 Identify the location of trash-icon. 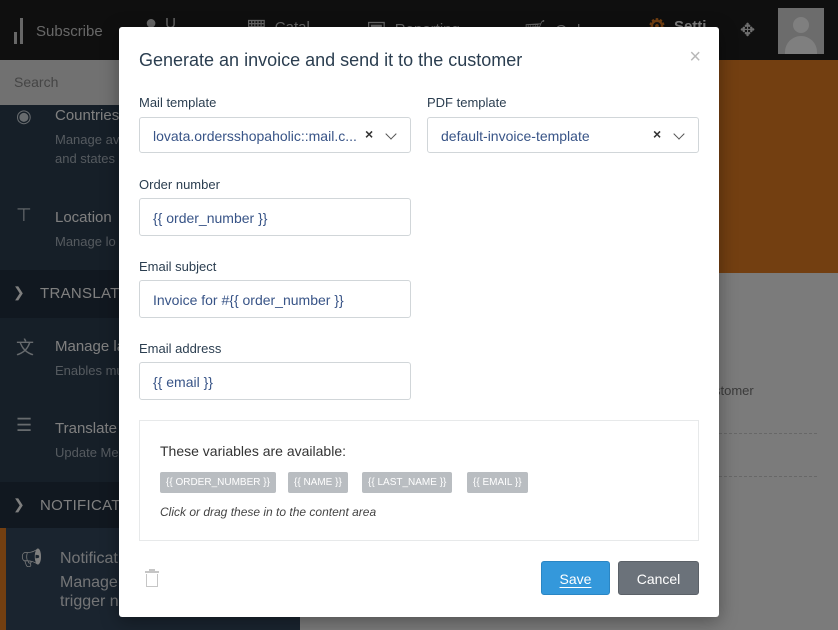
(152, 578).